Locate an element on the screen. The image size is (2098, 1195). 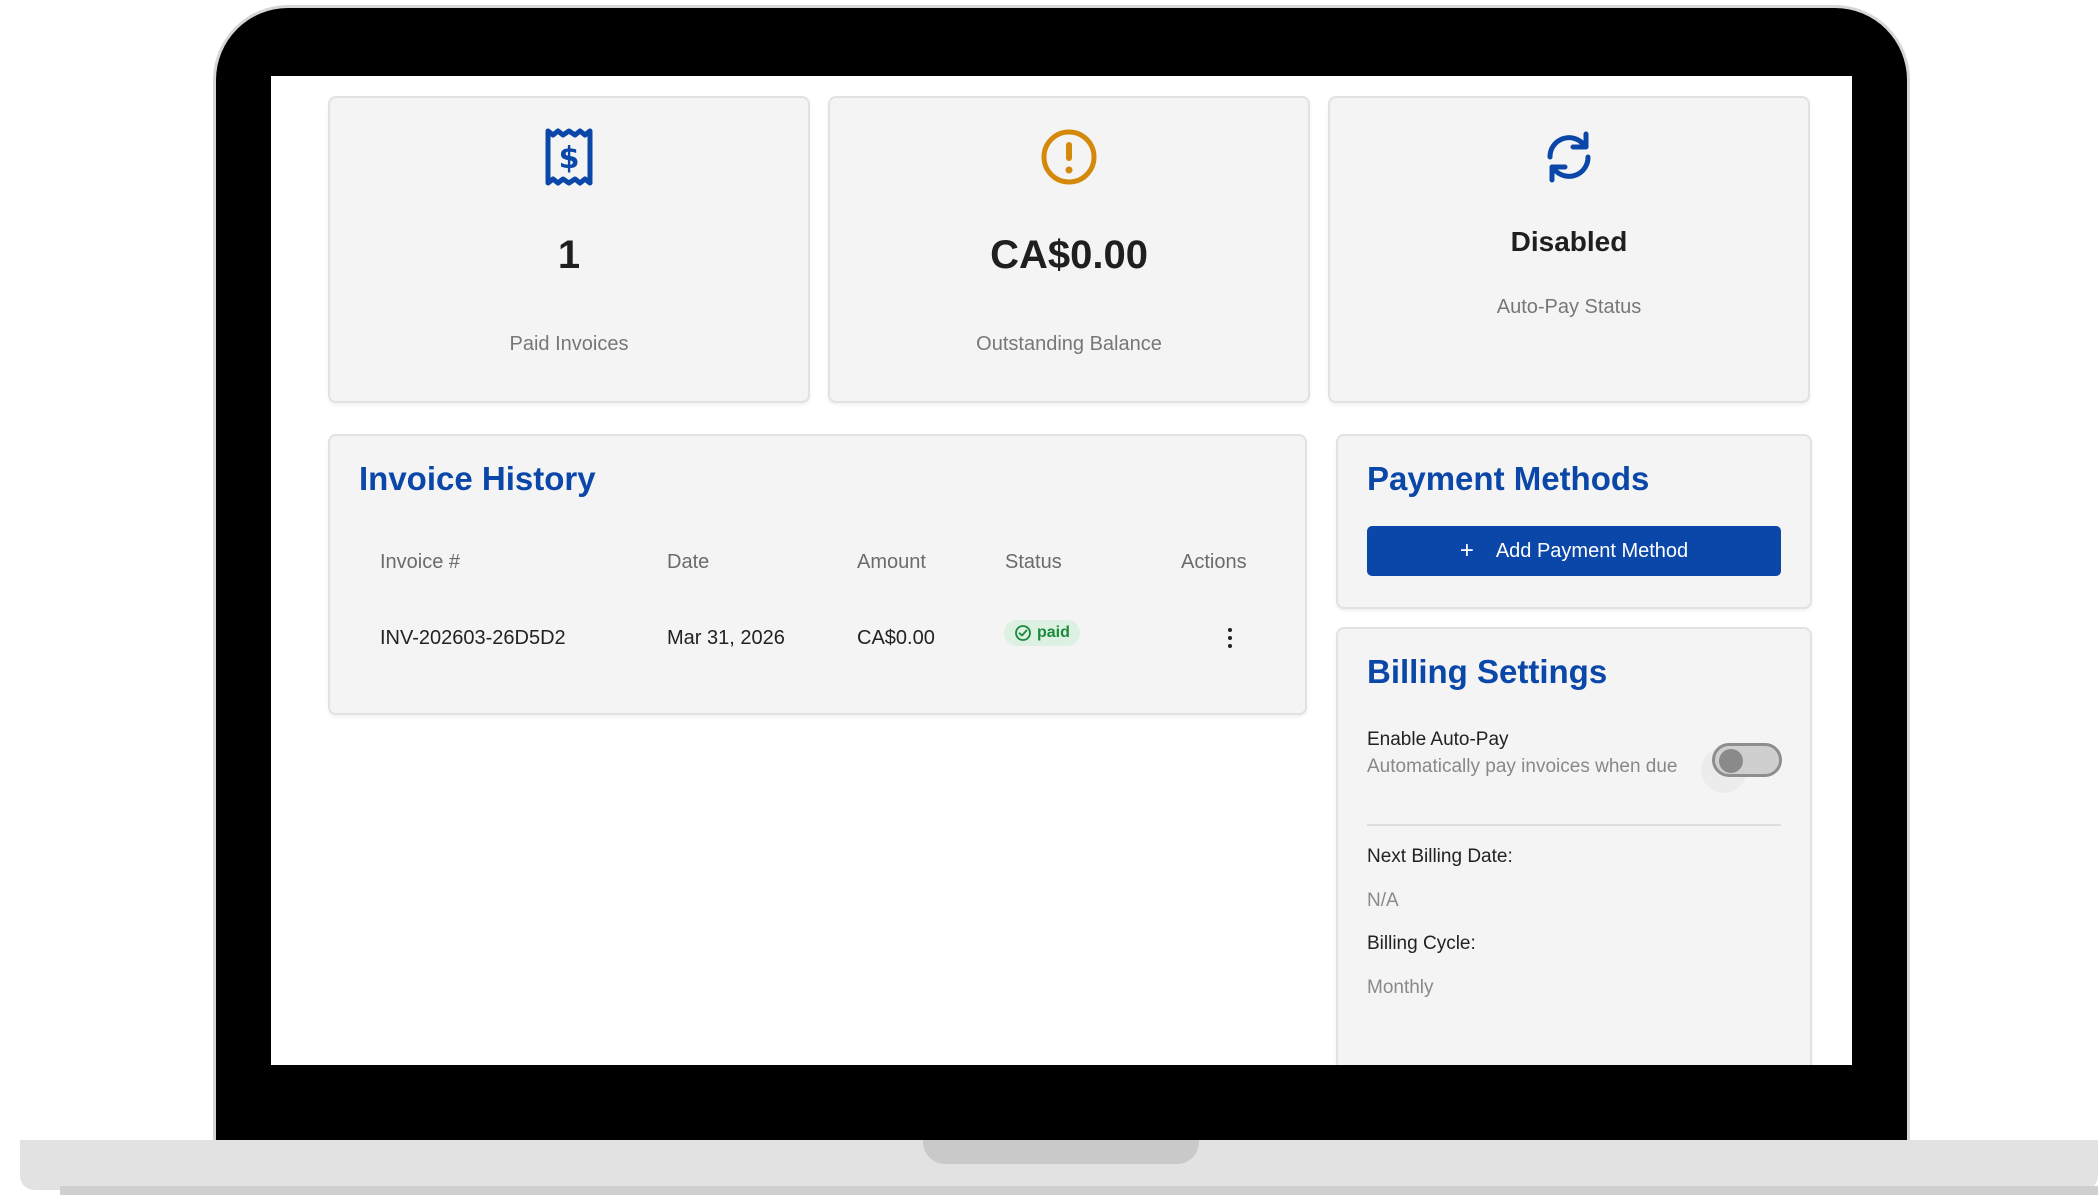
autopay-help-text: Automatically pay invoices when due is located at coordinates (1522, 766).